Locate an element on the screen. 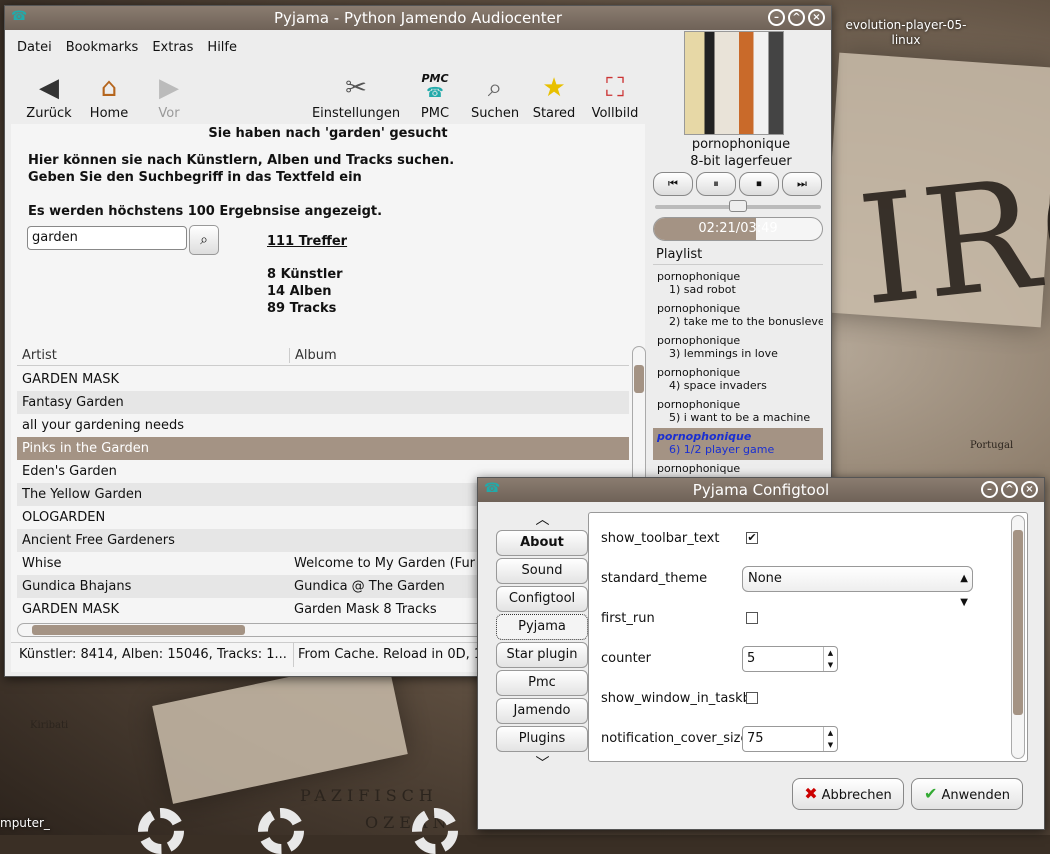  notification-cover-size-spinbox: 75 ▲ ▼ is located at coordinates (790, 739).